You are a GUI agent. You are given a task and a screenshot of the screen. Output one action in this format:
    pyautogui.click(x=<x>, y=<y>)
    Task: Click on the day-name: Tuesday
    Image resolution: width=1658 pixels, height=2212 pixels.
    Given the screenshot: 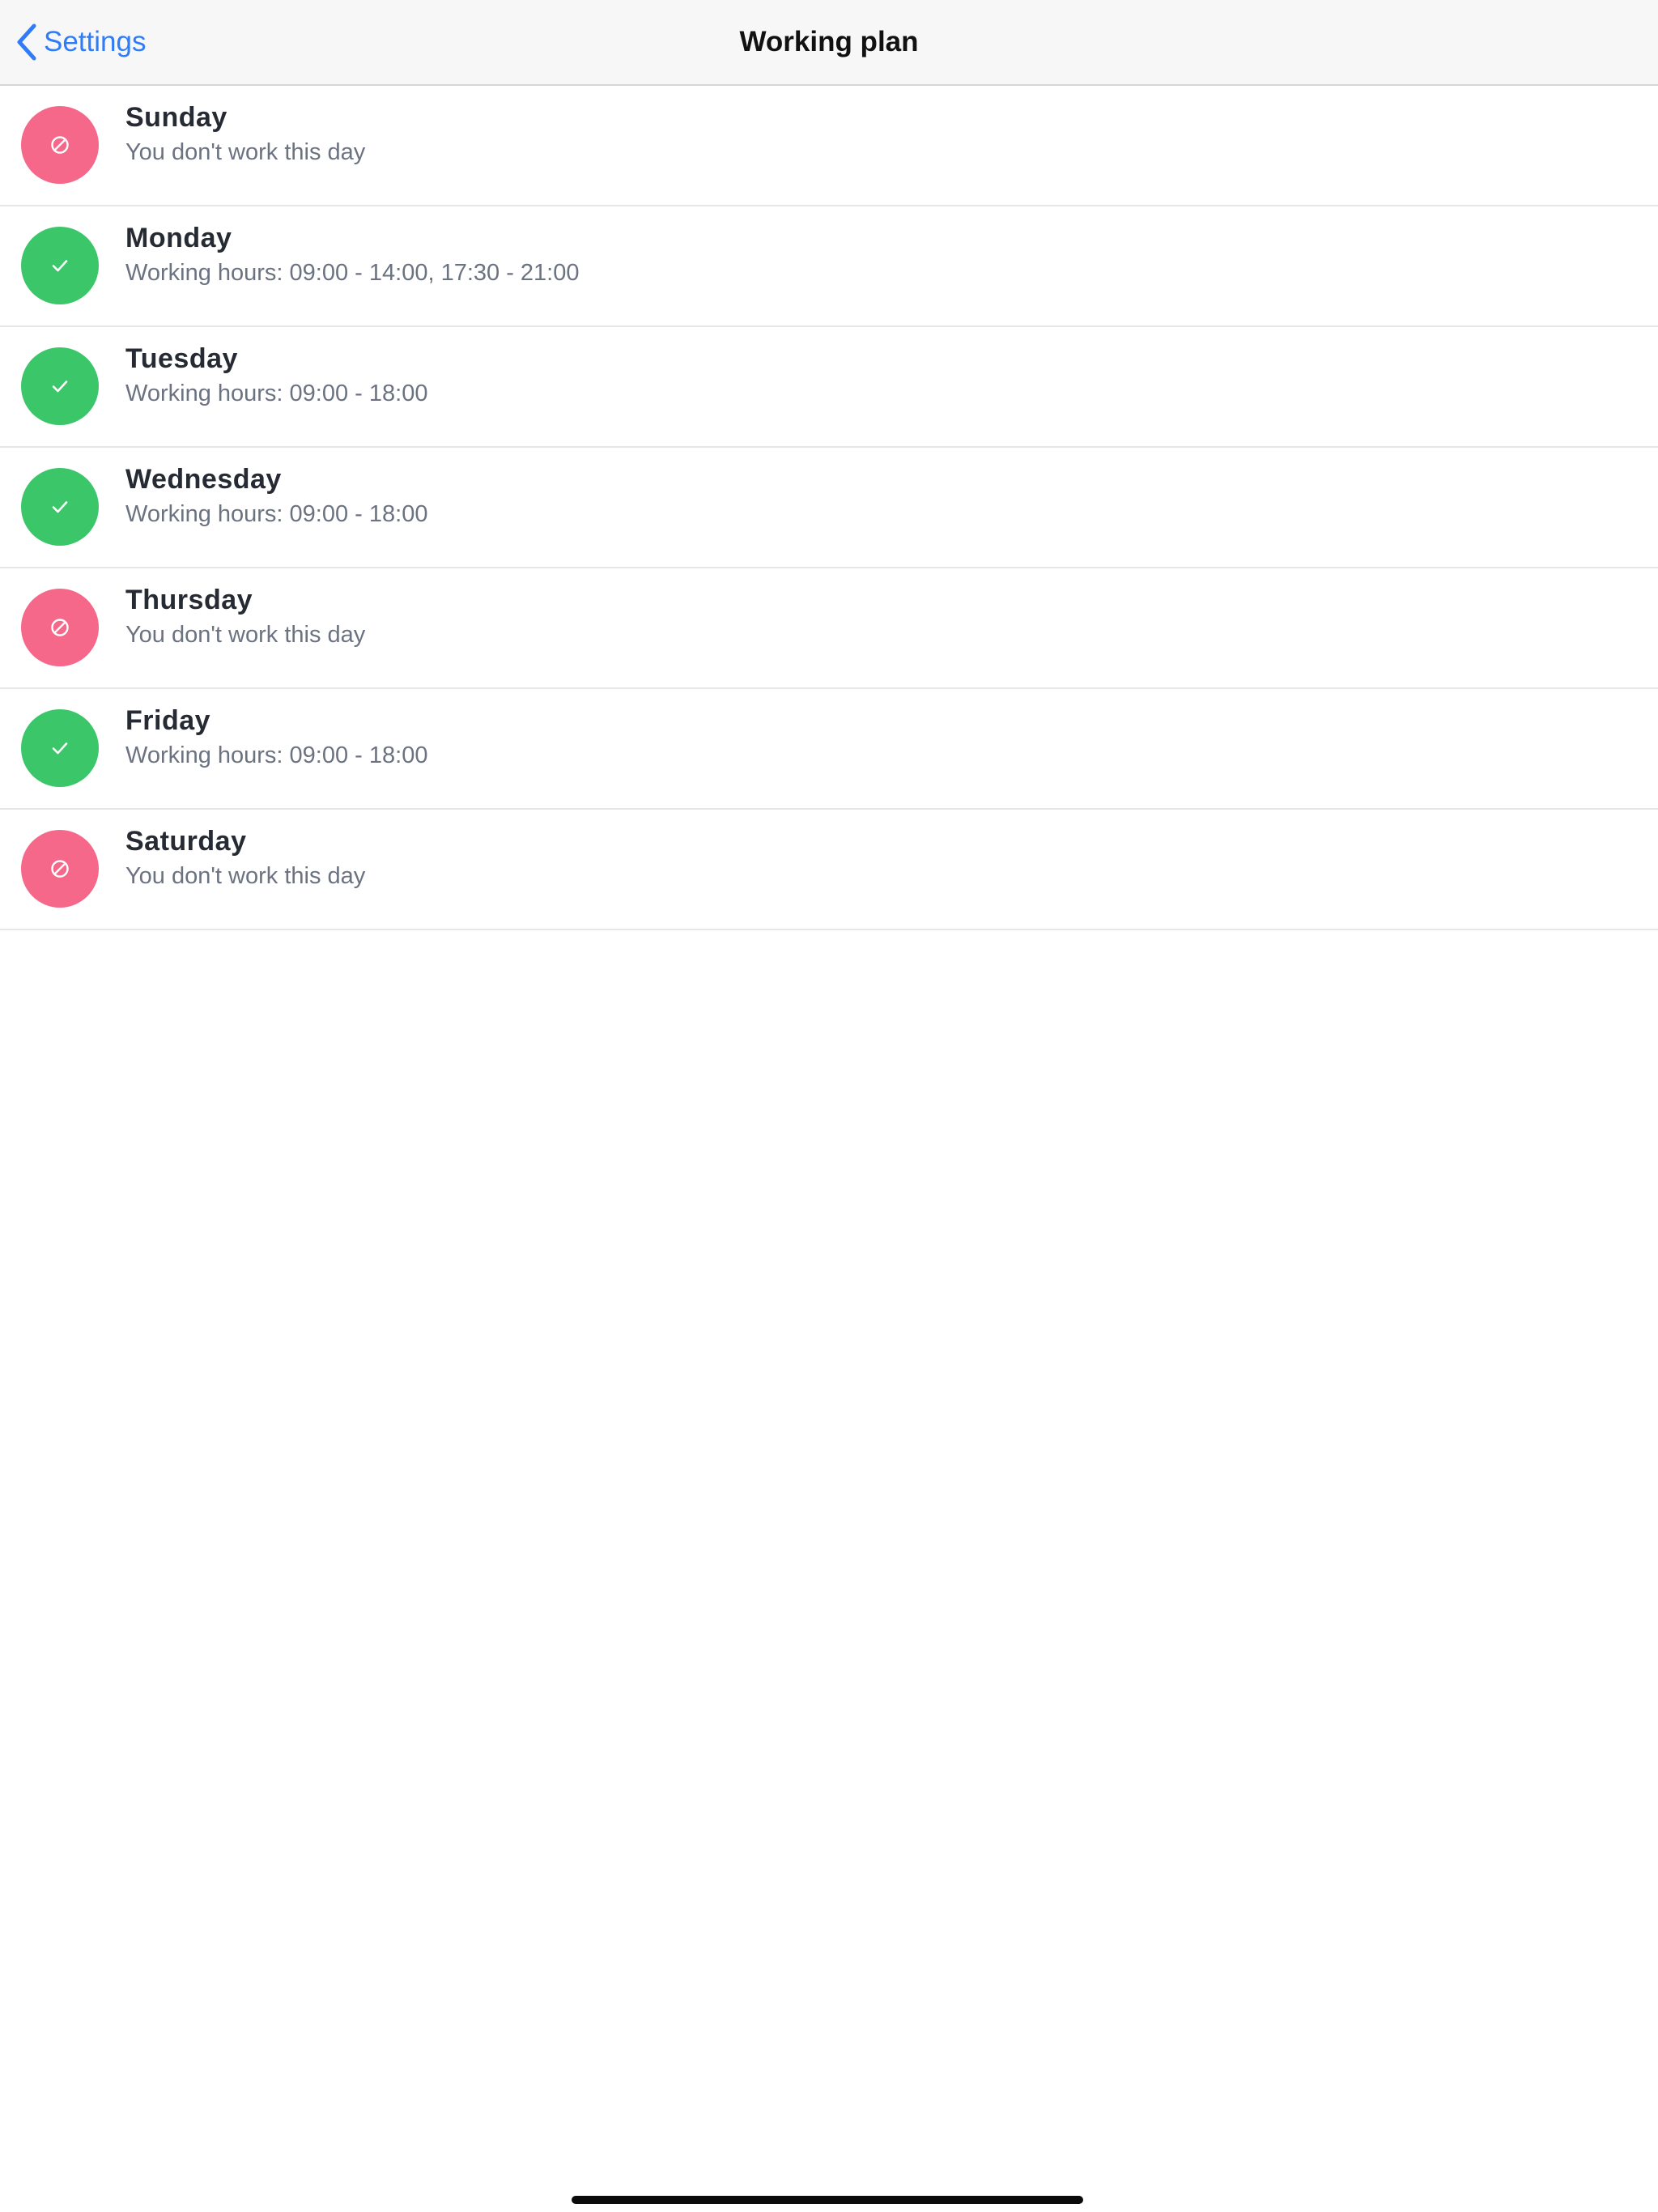 What is the action you would take?
    pyautogui.click(x=181, y=359)
    